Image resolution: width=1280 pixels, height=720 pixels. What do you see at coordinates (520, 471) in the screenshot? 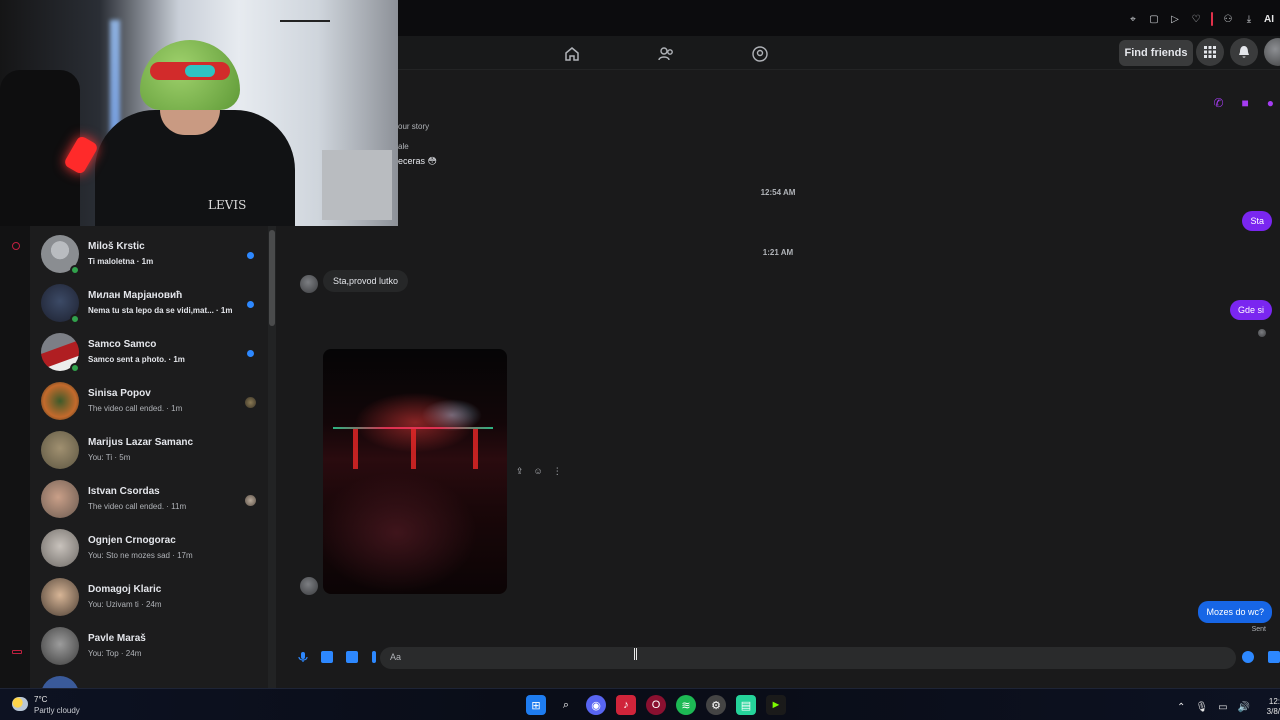
I see `share-icon: ⇪` at bounding box center [520, 471].